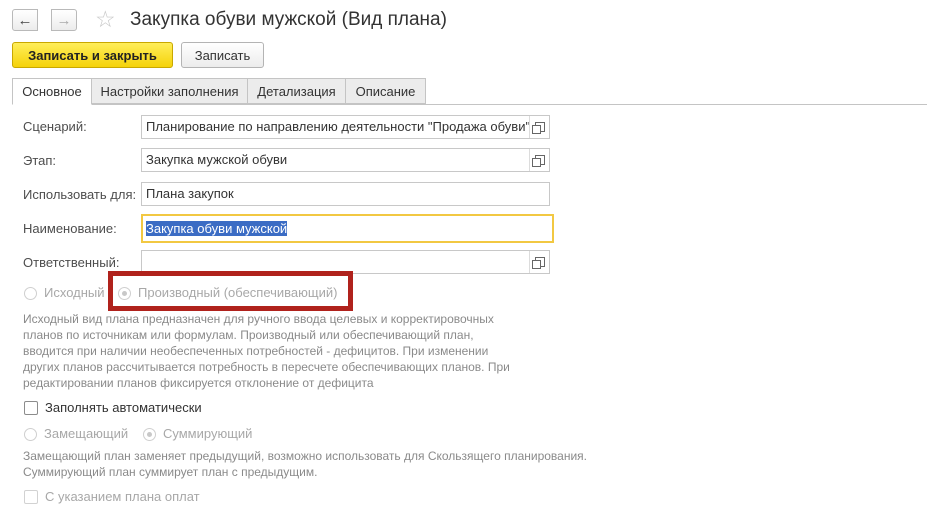 This screenshot has height=517, width=927. What do you see at coordinates (217, 159) in the screenshot?
I see `stage-value: Закупка мужской обуви` at bounding box center [217, 159].